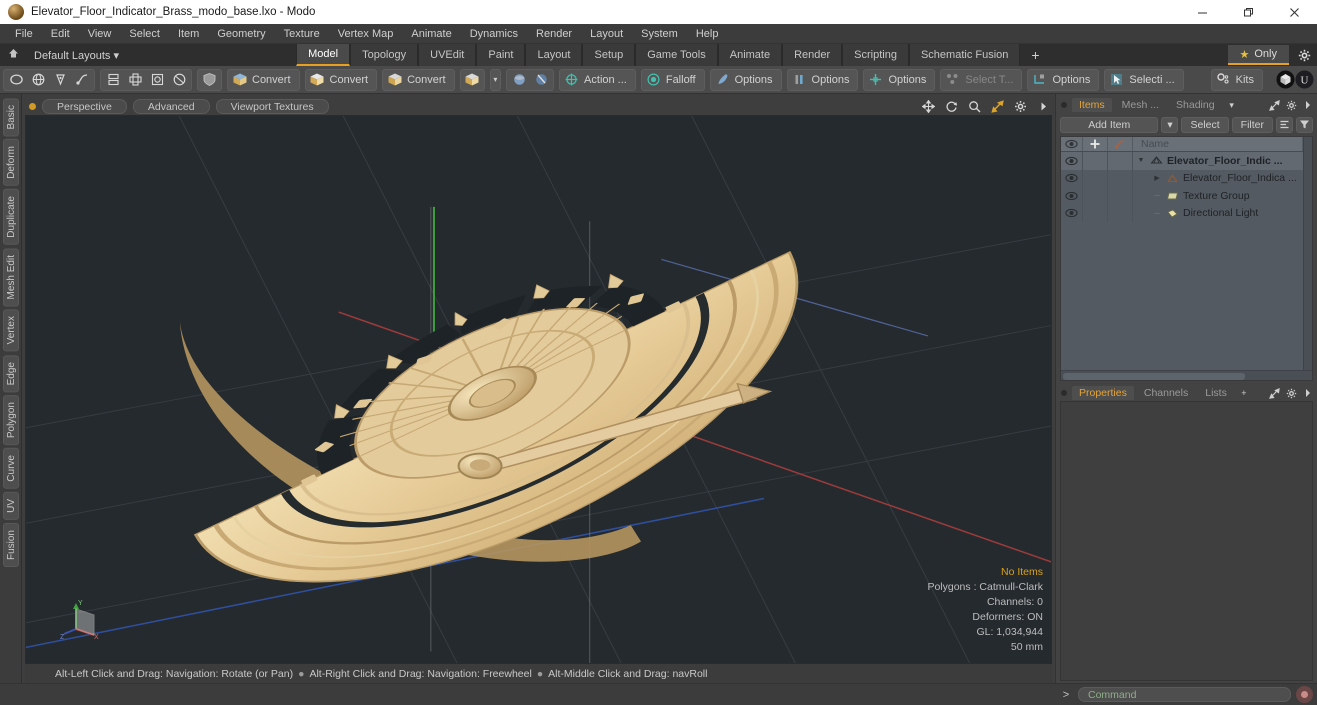 The image size is (1317, 705). What do you see at coordinates (10, 505) in the screenshot?
I see `vtab-uv: UV` at bounding box center [10, 505].